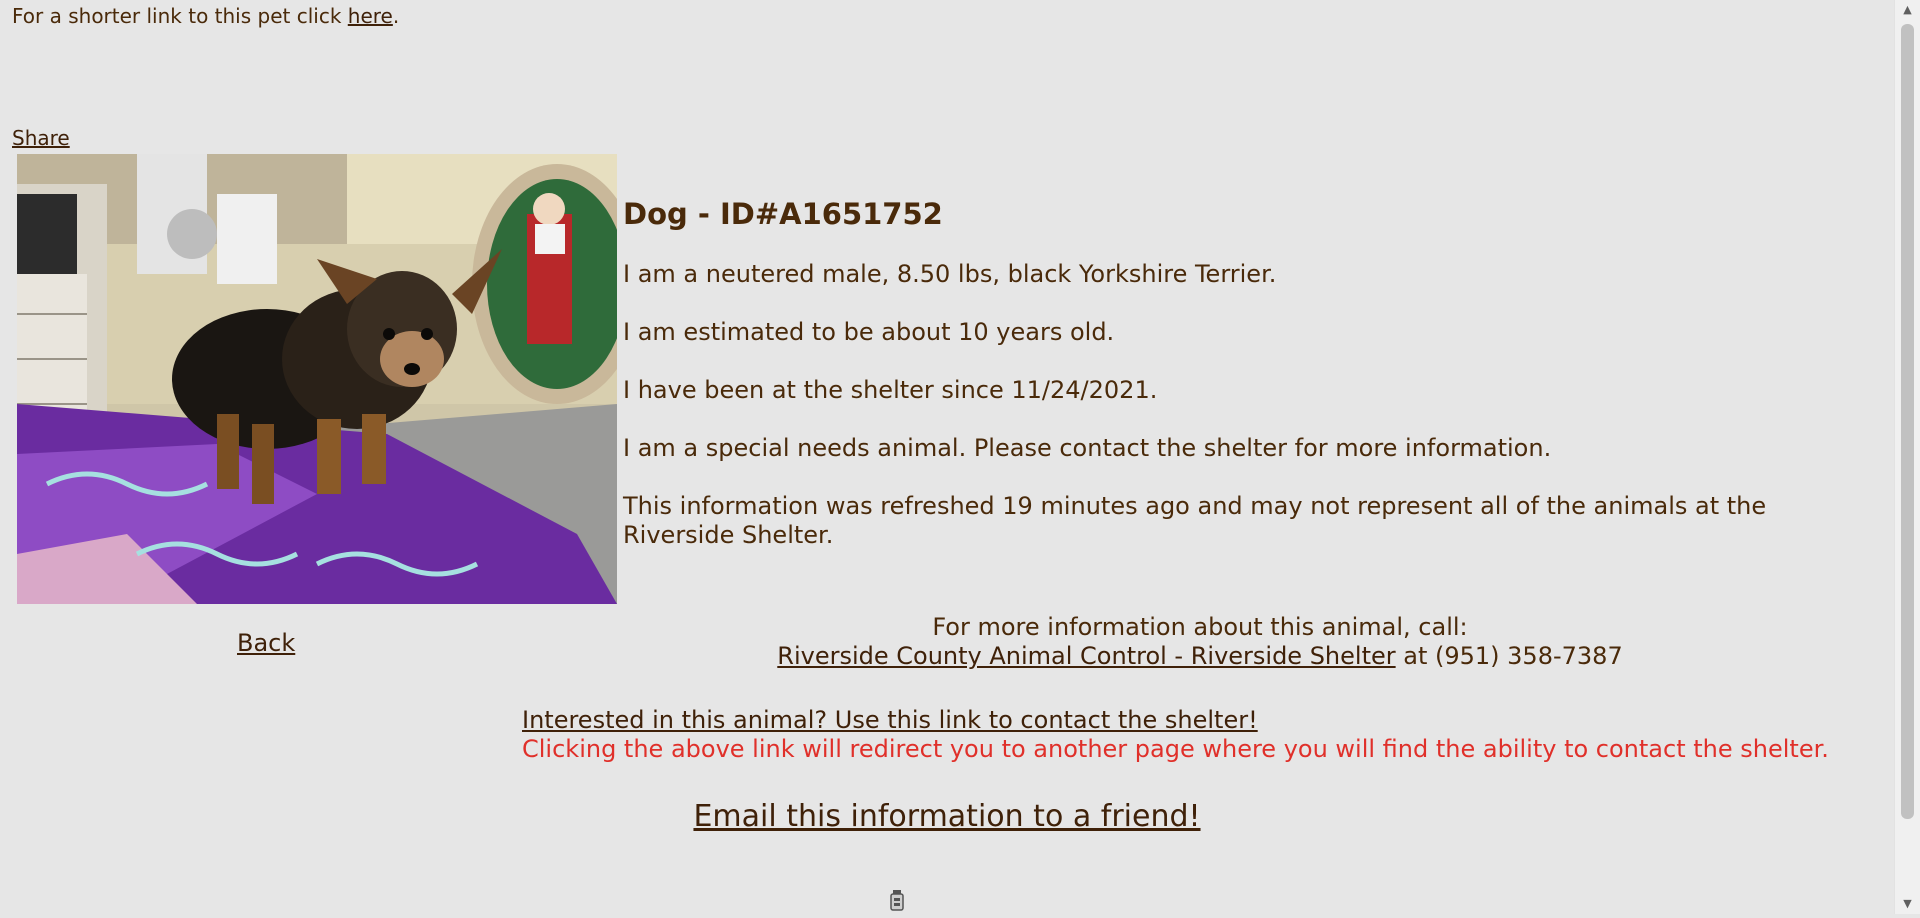 The width and height of the screenshot is (1920, 918). What do you see at coordinates (869, 332) in the screenshot?
I see `animal-age: I am estimated to be about 10 years old.` at bounding box center [869, 332].